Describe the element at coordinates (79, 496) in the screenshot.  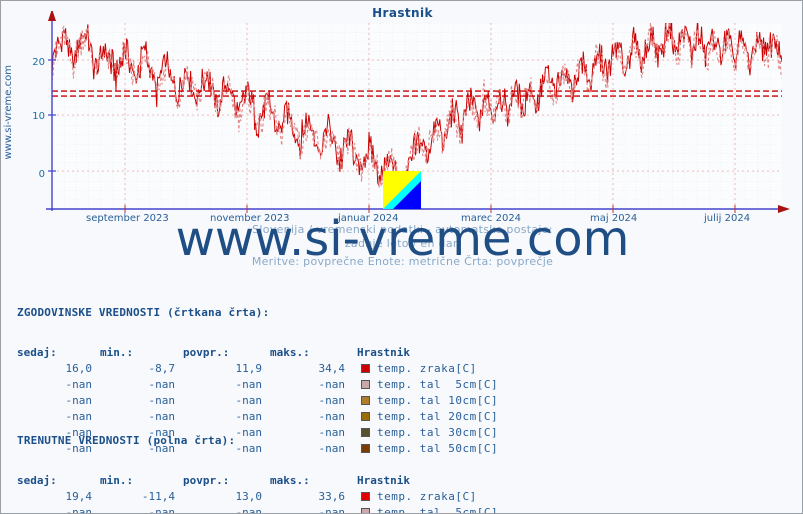
I see `cell-sedaj: 19,4` at that location.